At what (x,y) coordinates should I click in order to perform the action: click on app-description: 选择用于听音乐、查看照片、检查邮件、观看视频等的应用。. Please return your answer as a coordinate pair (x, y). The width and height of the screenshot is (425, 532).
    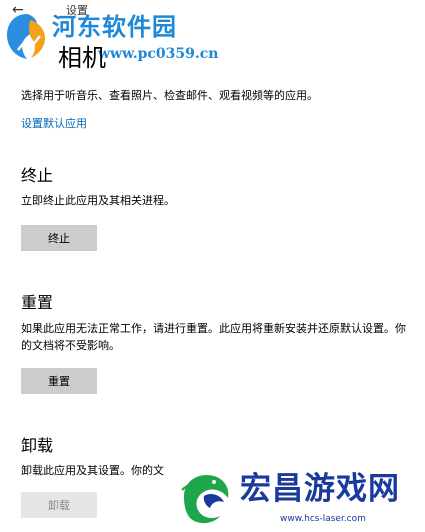
    Looking at the image, I should click on (169, 95).